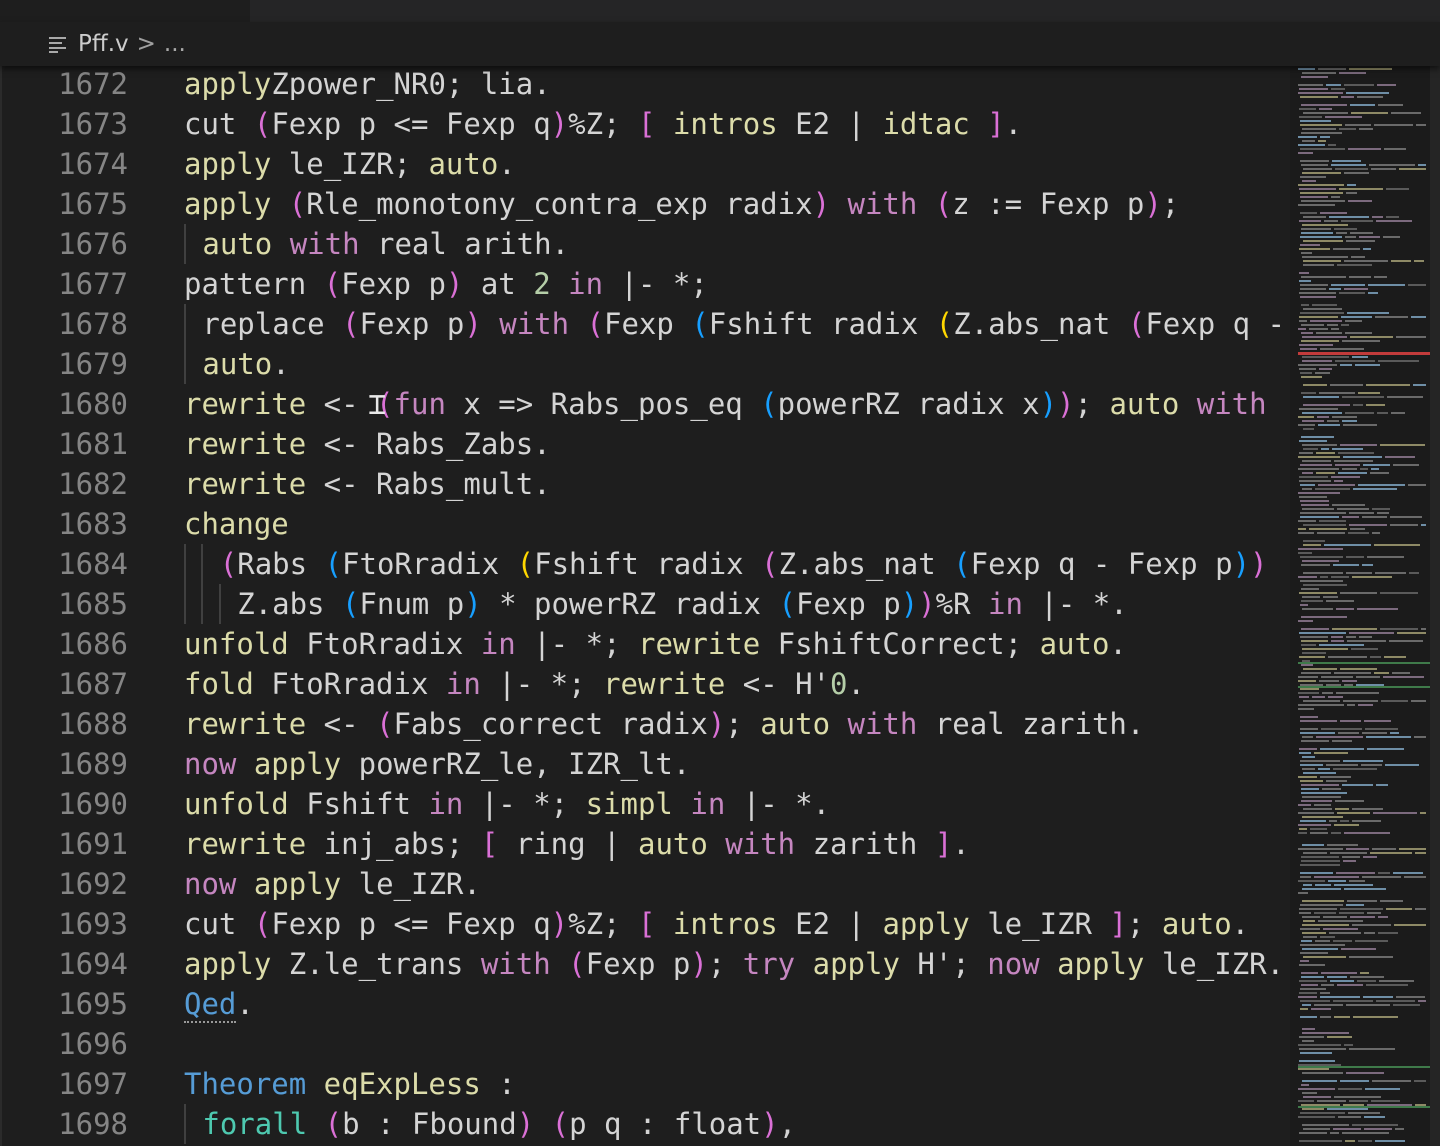 The width and height of the screenshot is (1440, 1146). I want to click on tab-slot, so click(125, 11).